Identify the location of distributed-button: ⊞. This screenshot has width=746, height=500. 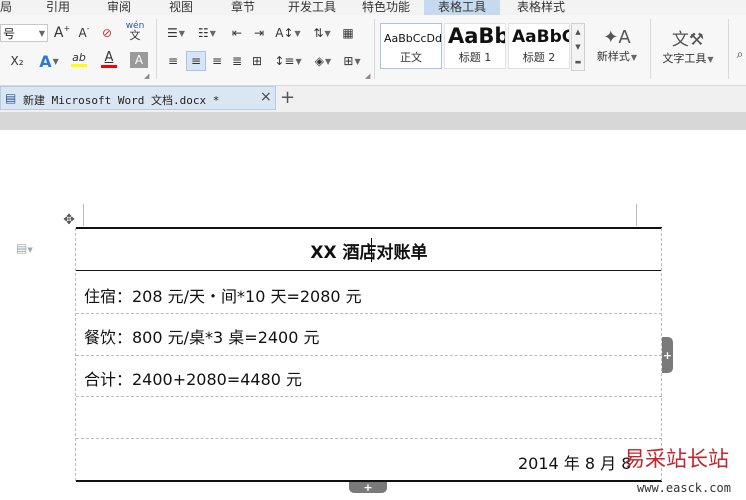
(257, 61).